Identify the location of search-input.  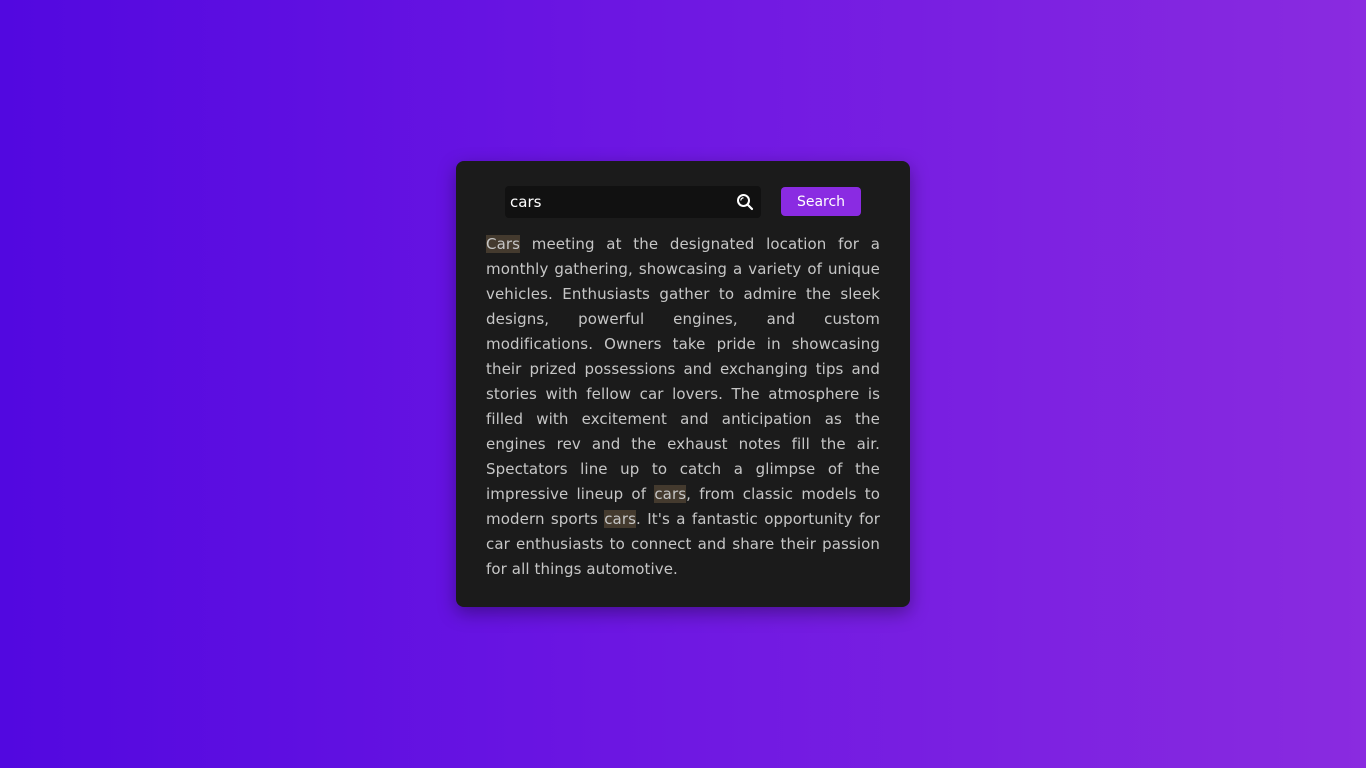
(618, 202).